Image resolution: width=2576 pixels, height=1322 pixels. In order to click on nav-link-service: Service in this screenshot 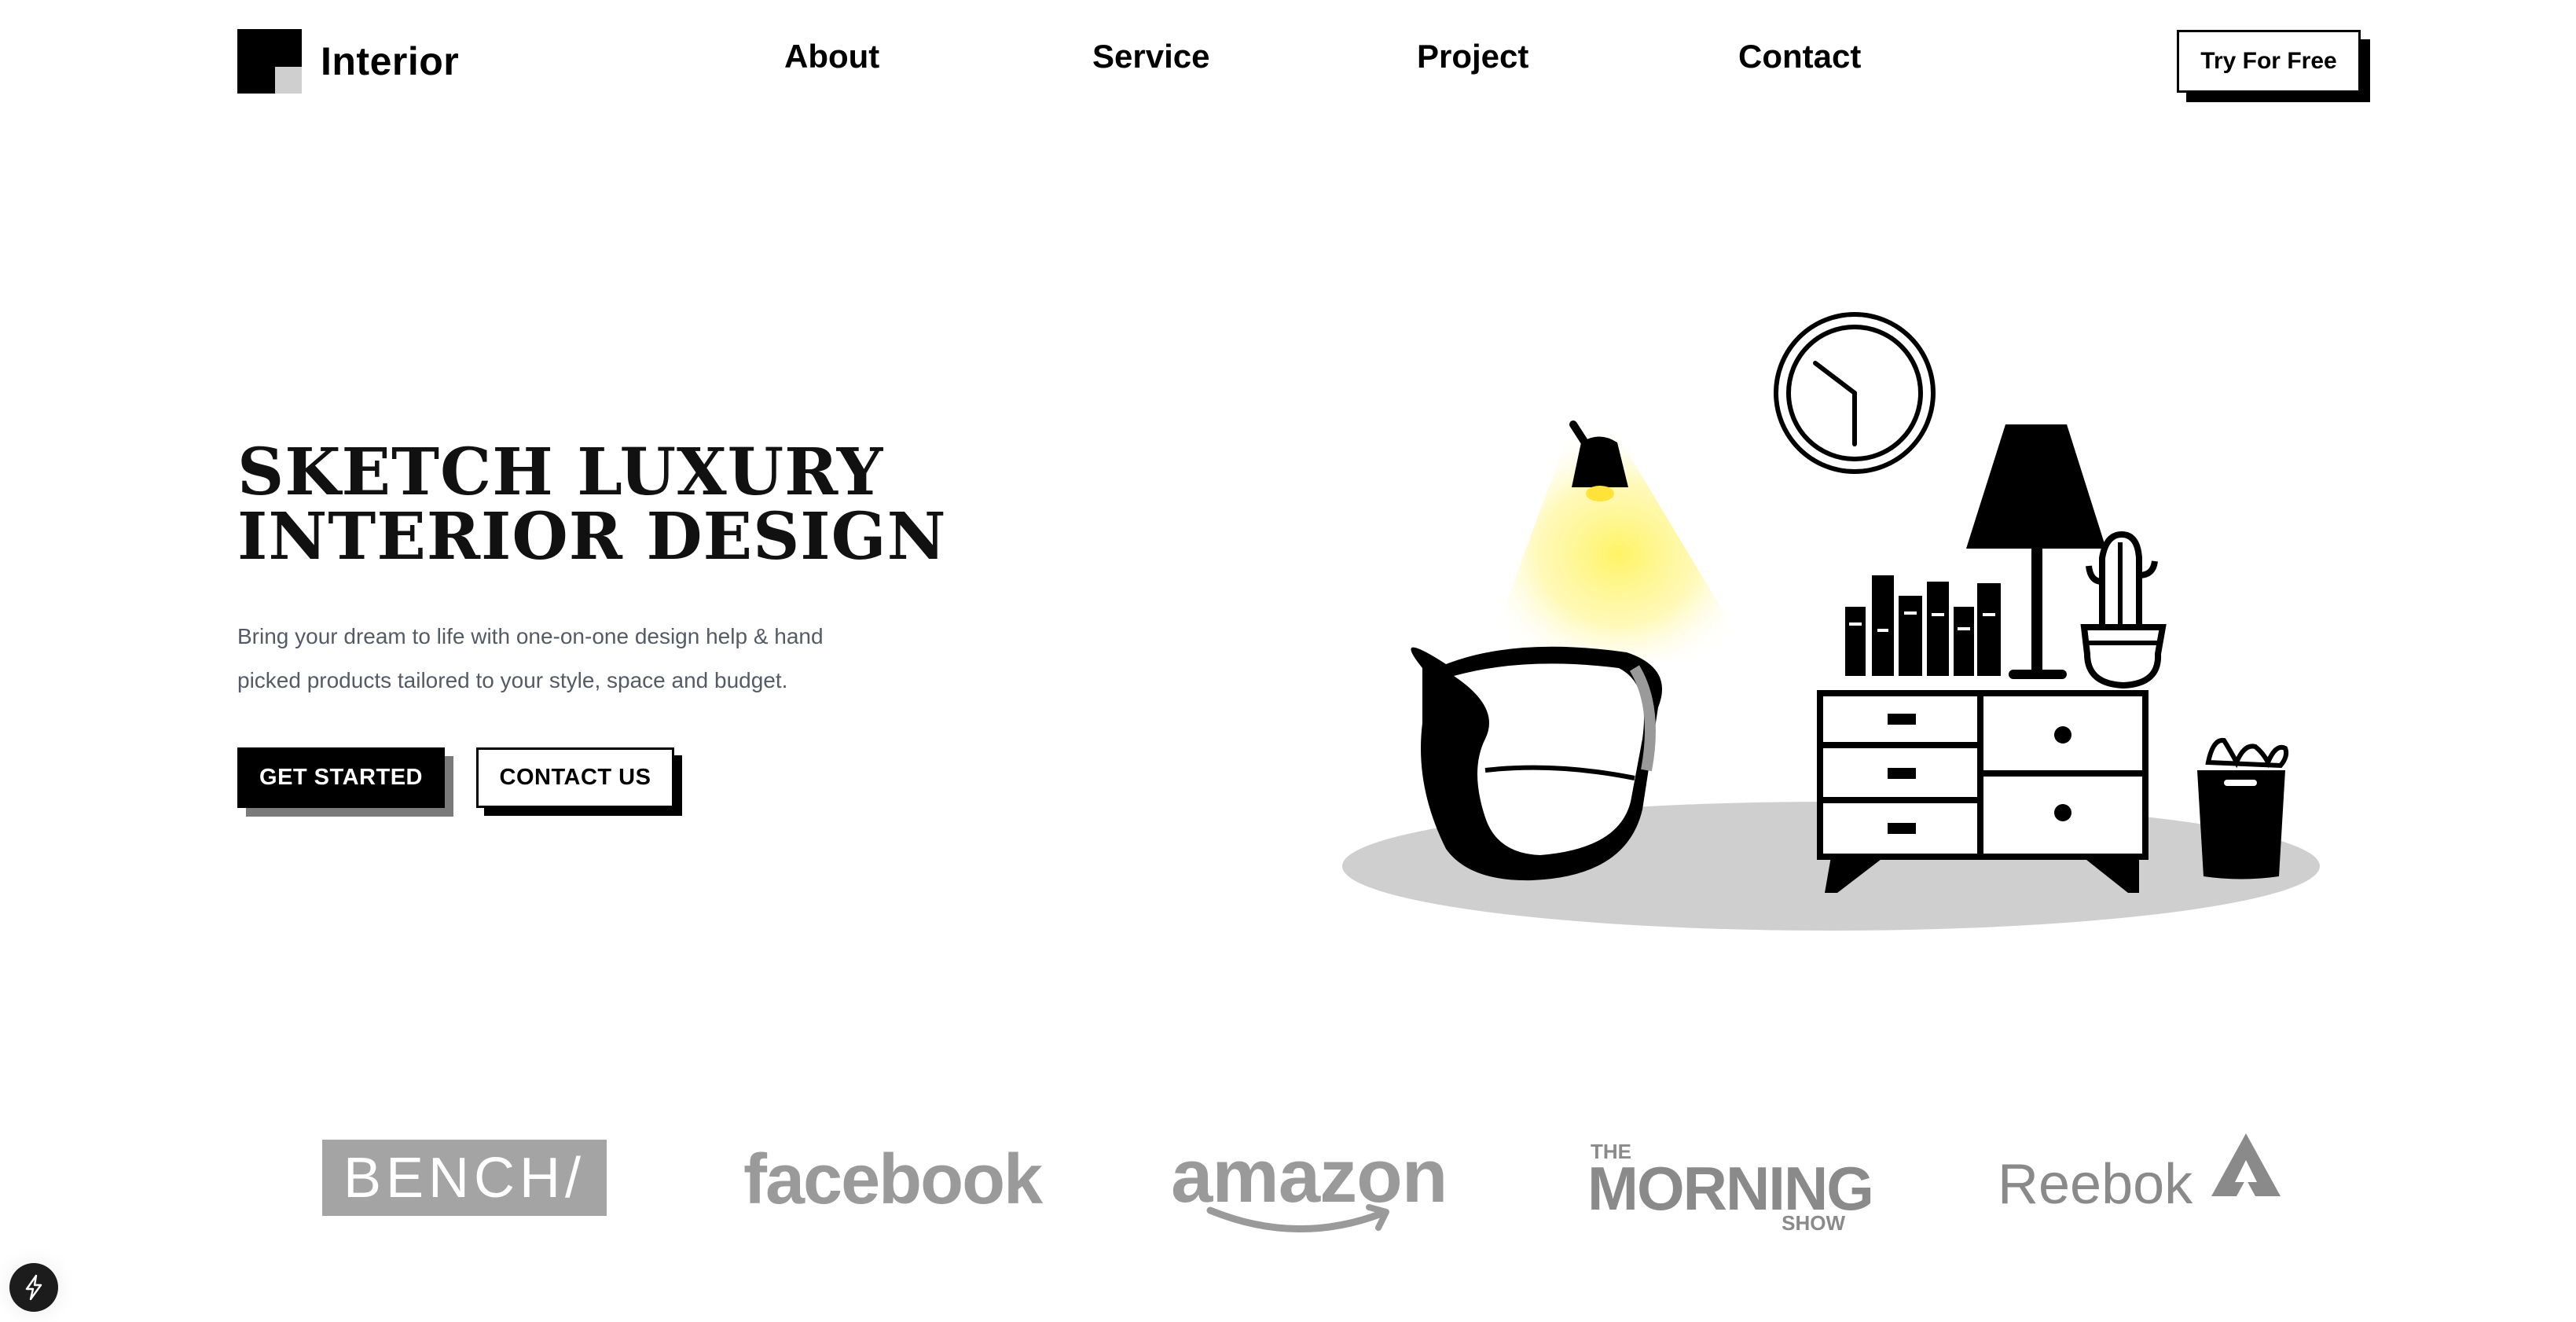, I will do `click(1150, 56)`.